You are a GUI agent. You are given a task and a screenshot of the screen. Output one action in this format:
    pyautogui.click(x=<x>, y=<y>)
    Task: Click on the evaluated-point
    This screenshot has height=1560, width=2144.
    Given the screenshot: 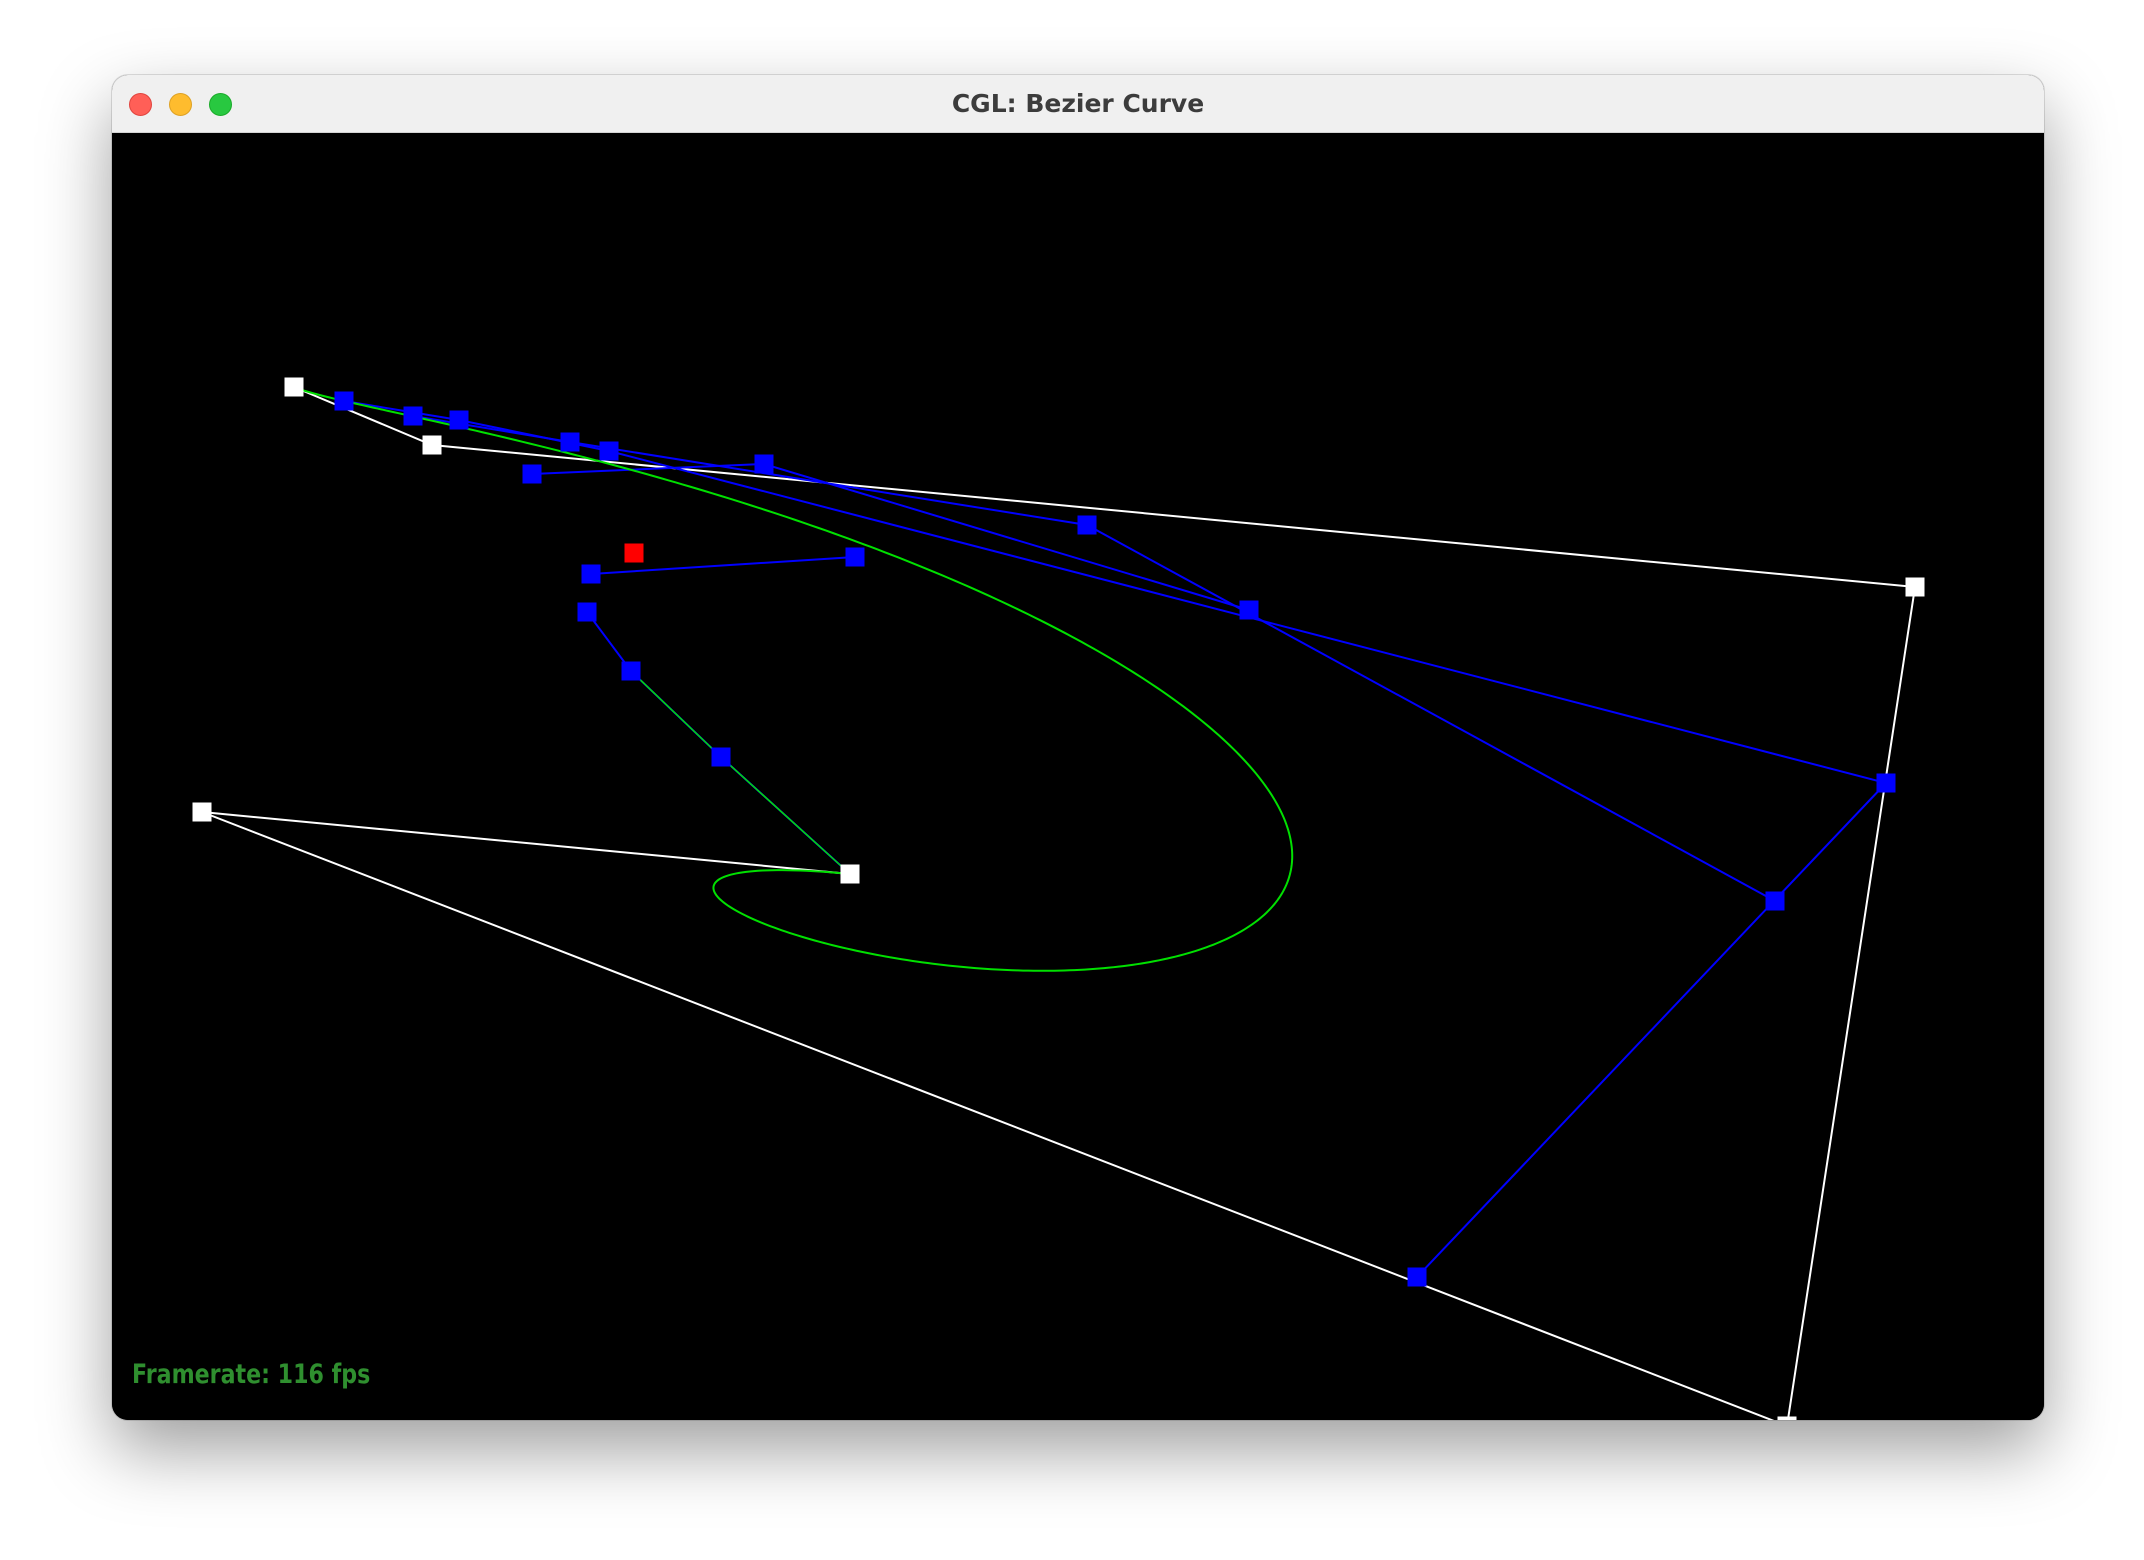 What is the action you would take?
    pyautogui.click(x=634, y=553)
    